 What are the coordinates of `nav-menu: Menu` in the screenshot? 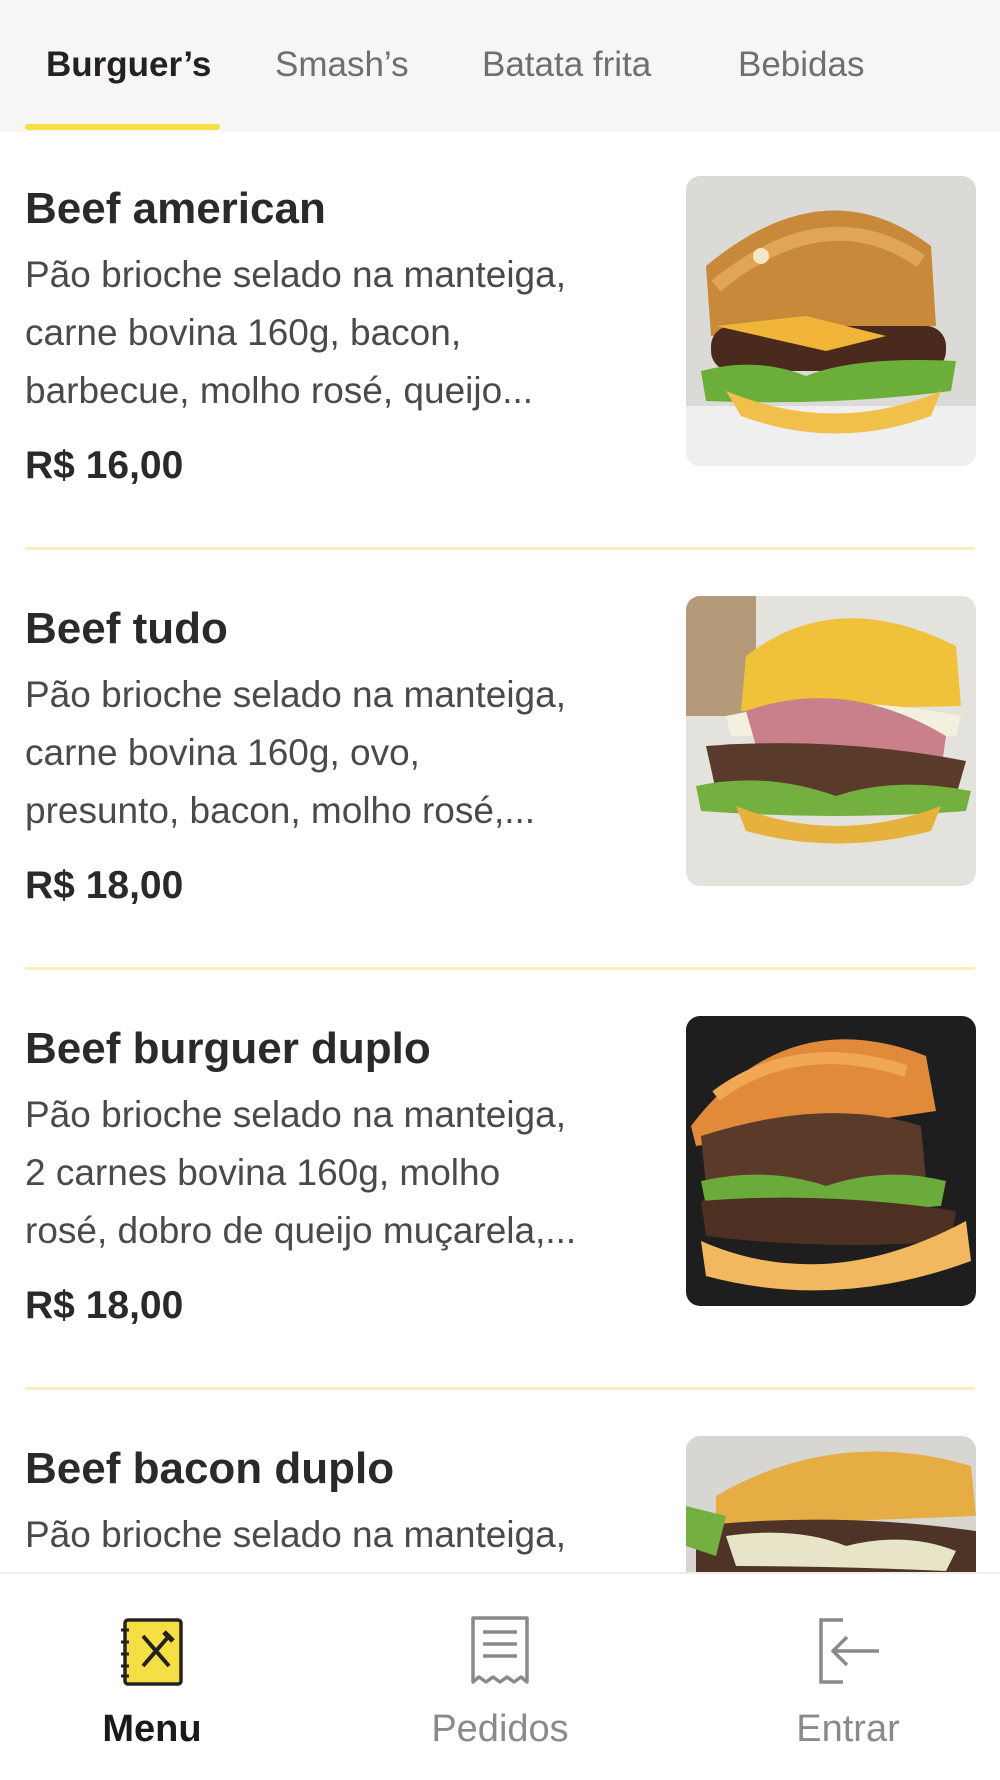 It's located at (152, 1684).